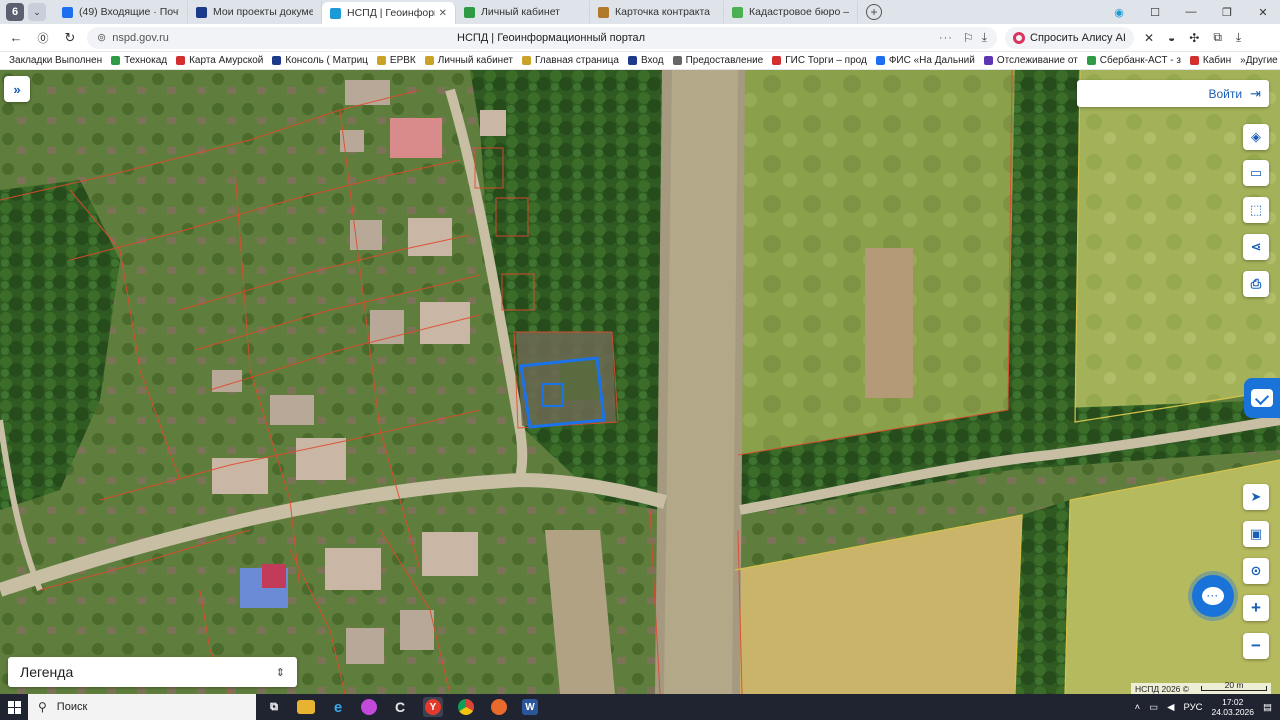 The image size is (1280, 720). I want to click on bookmark-label: Закладки Выполнен, so click(56, 60).